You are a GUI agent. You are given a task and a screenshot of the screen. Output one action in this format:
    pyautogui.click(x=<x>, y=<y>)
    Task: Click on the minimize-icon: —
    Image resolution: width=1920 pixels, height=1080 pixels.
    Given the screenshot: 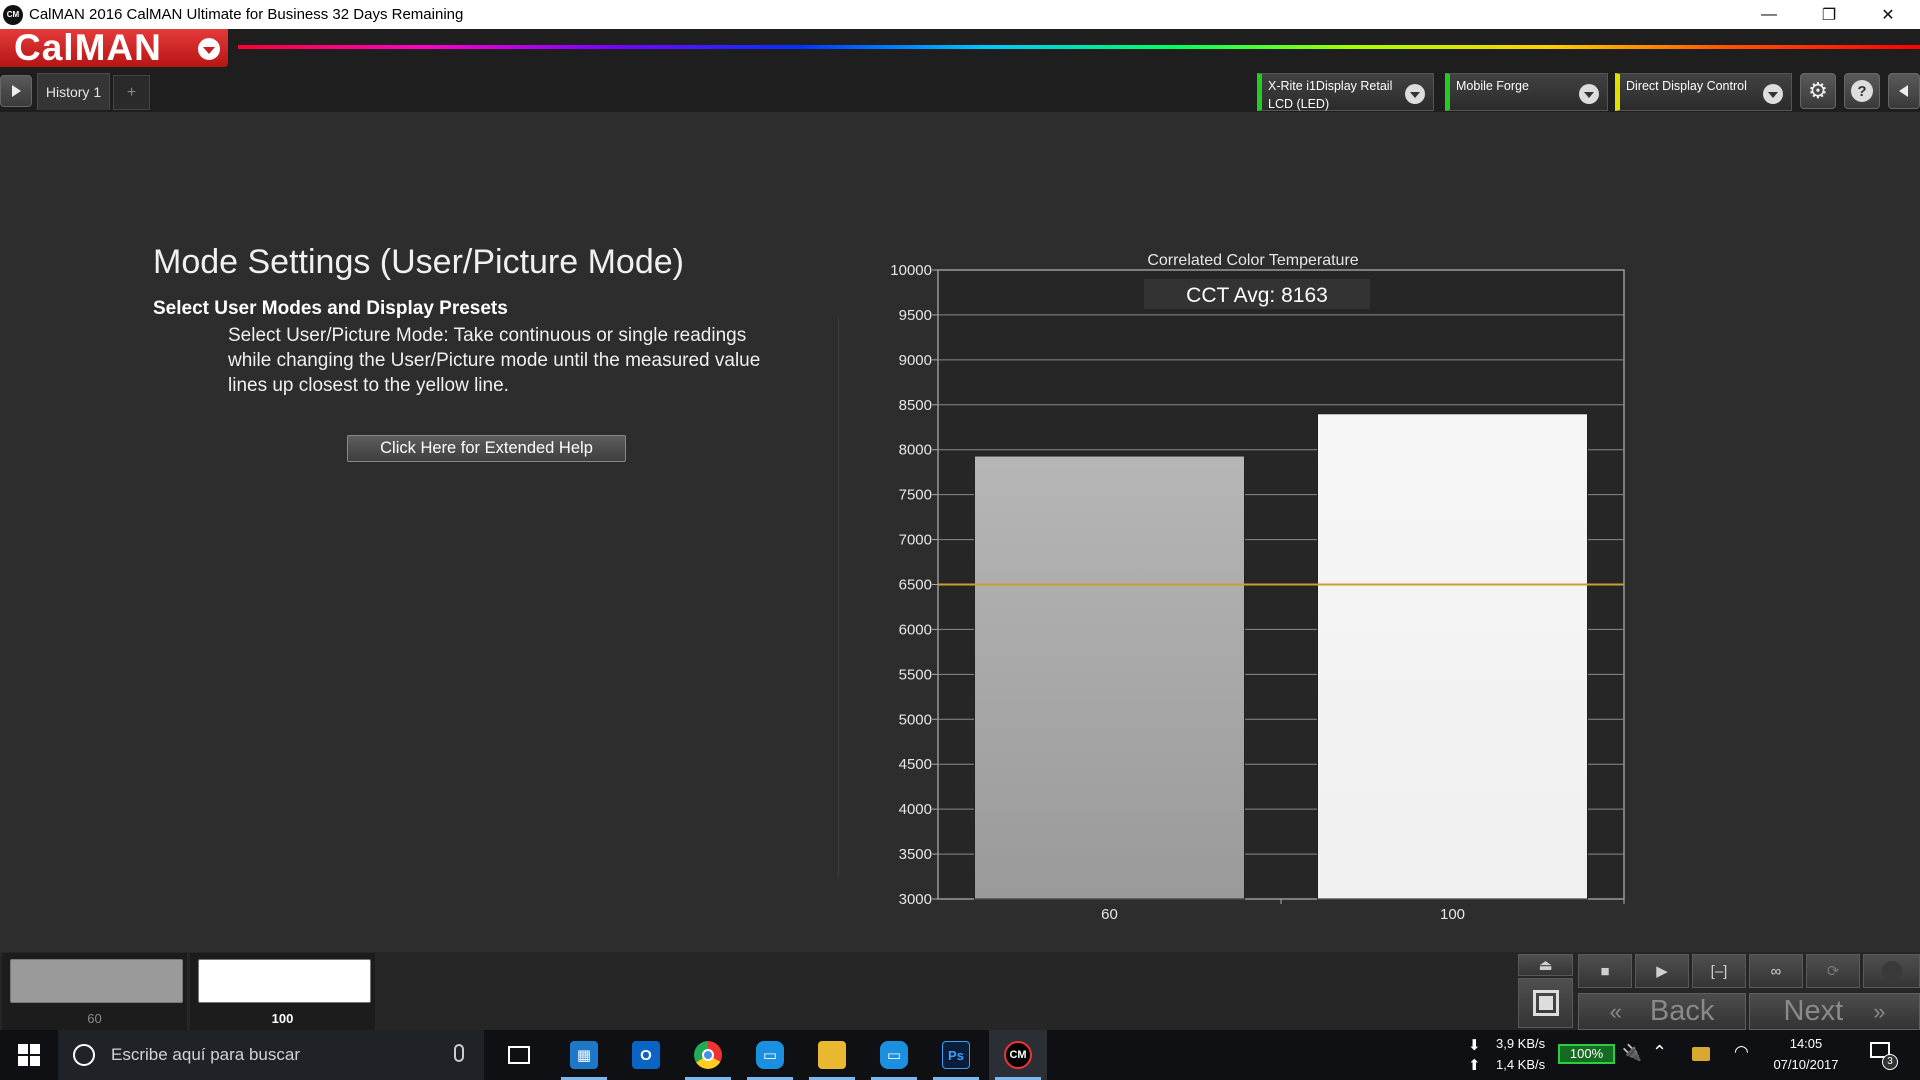 What is the action you would take?
    pyautogui.click(x=1769, y=14)
    